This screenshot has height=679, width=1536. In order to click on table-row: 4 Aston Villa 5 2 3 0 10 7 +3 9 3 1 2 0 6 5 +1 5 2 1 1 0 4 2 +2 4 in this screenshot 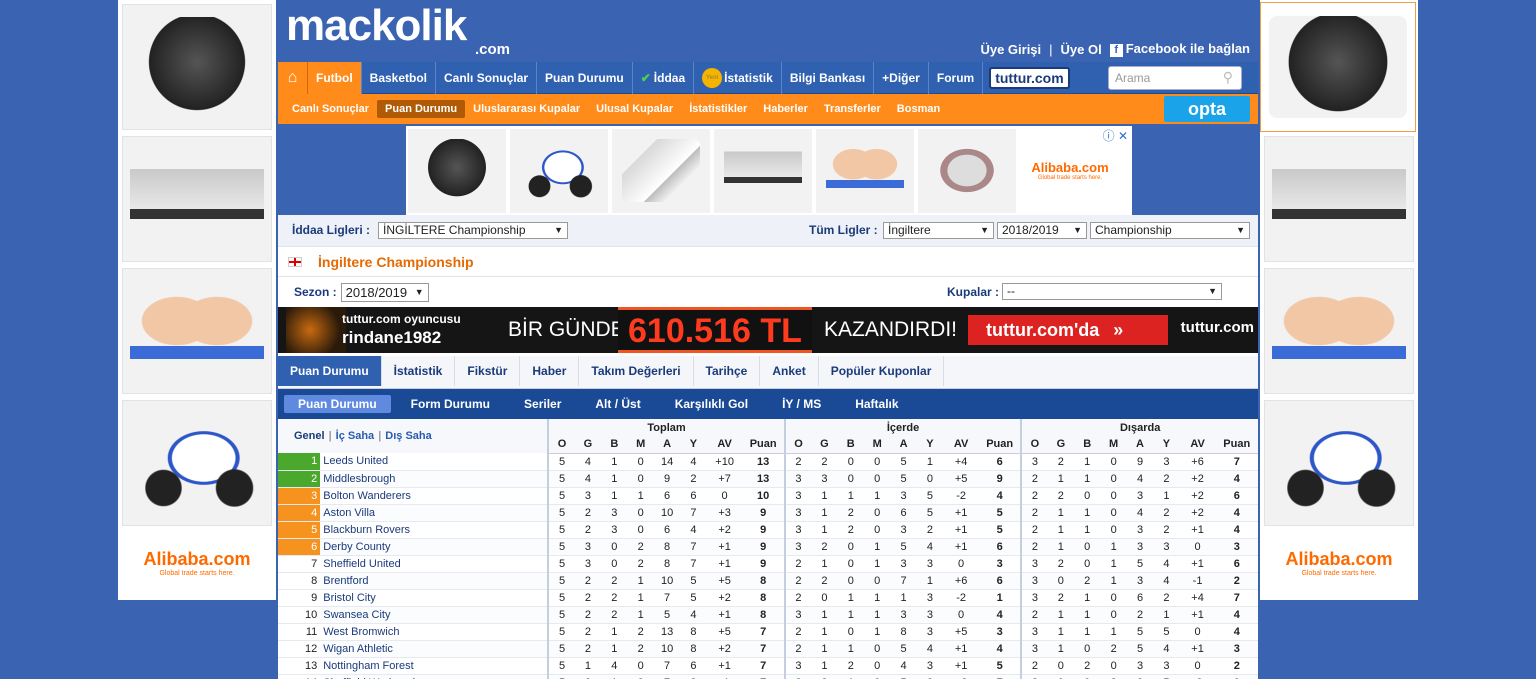, I will do `click(768, 513)`.